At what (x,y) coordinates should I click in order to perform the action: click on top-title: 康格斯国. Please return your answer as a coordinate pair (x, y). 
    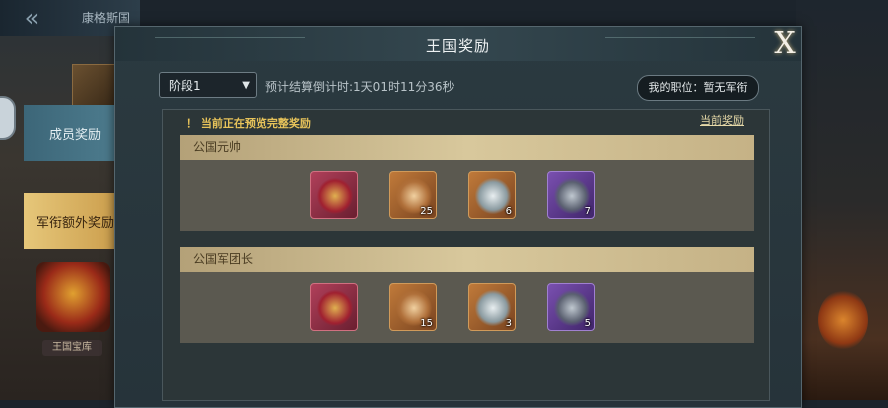
    Looking at the image, I should click on (106, 18).